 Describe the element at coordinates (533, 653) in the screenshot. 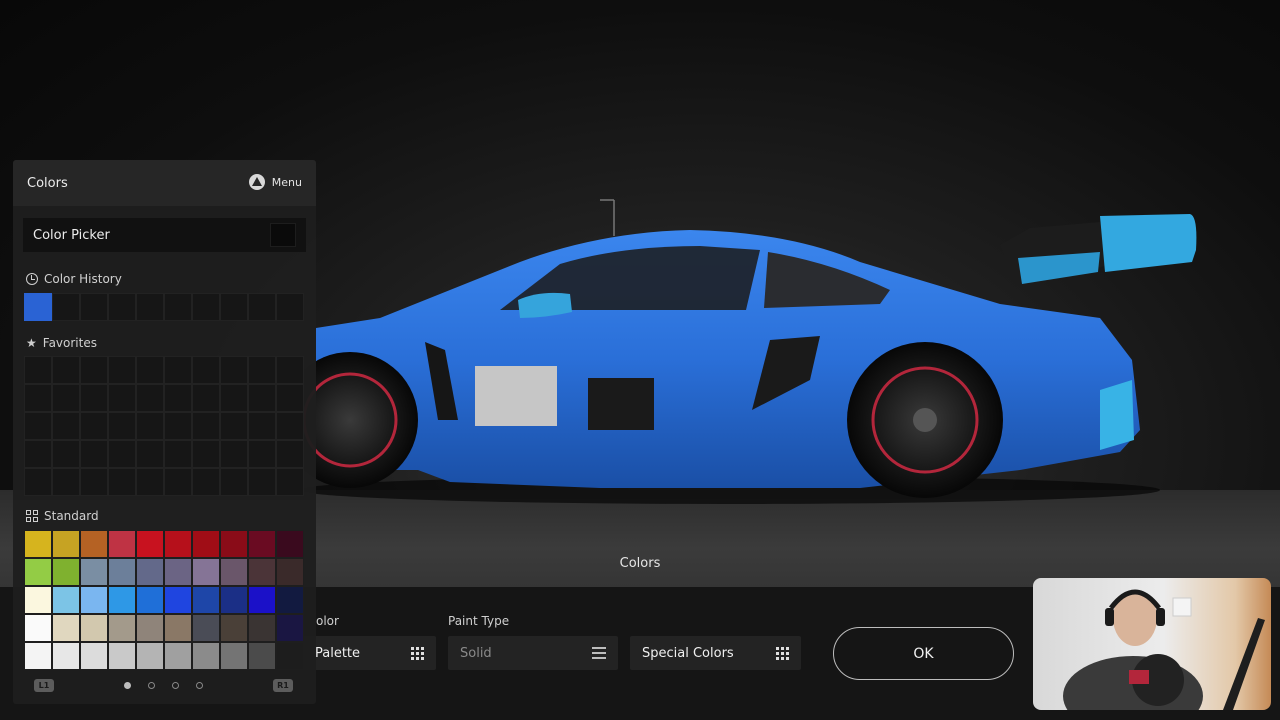

I see `paint-type-selector: Solid` at that location.